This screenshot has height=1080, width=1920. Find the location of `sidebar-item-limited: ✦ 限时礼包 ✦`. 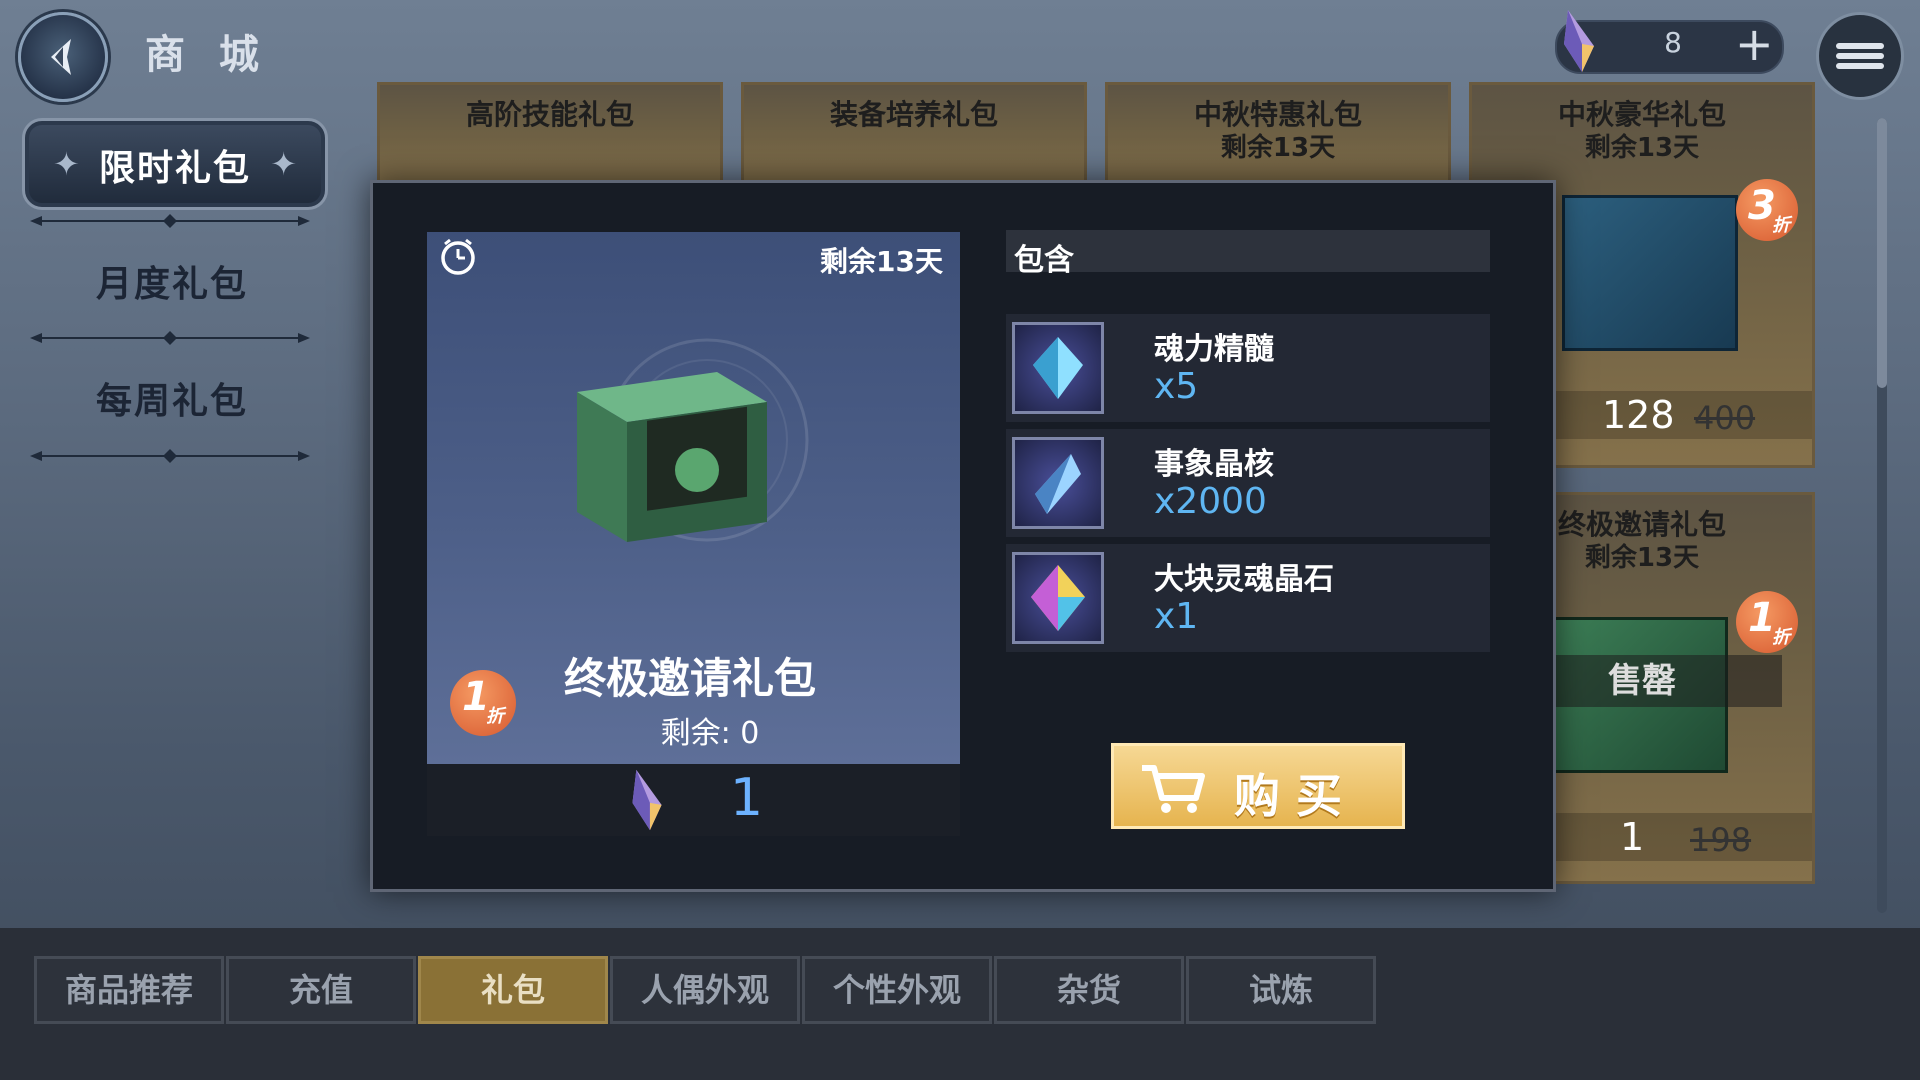

sidebar-item-limited: ✦ 限时礼包 ✦ is located at coordinates (175, 164).